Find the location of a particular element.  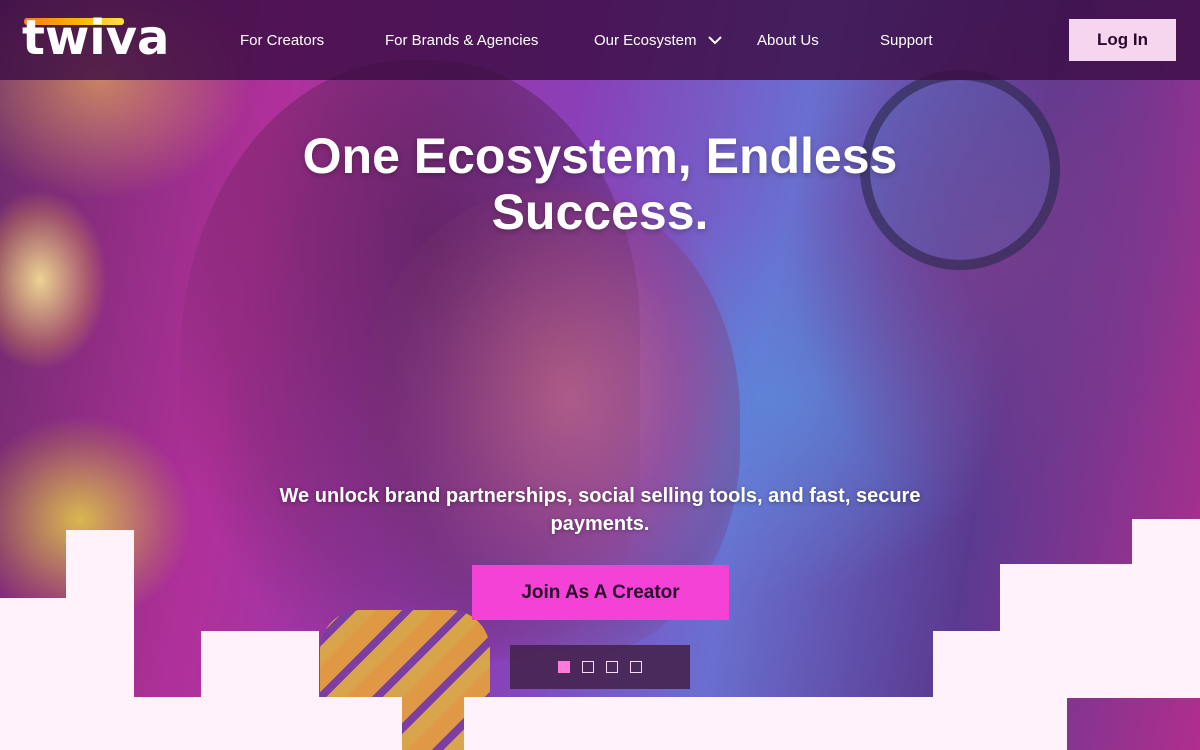

nav-item-support: Support is located at coordinates (906, 40).